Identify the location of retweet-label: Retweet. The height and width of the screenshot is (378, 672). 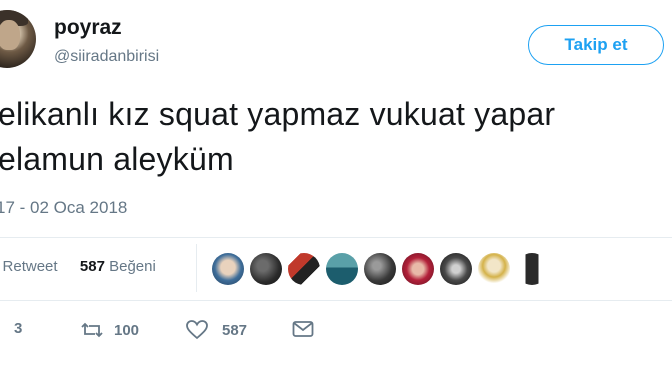
(30, 266).